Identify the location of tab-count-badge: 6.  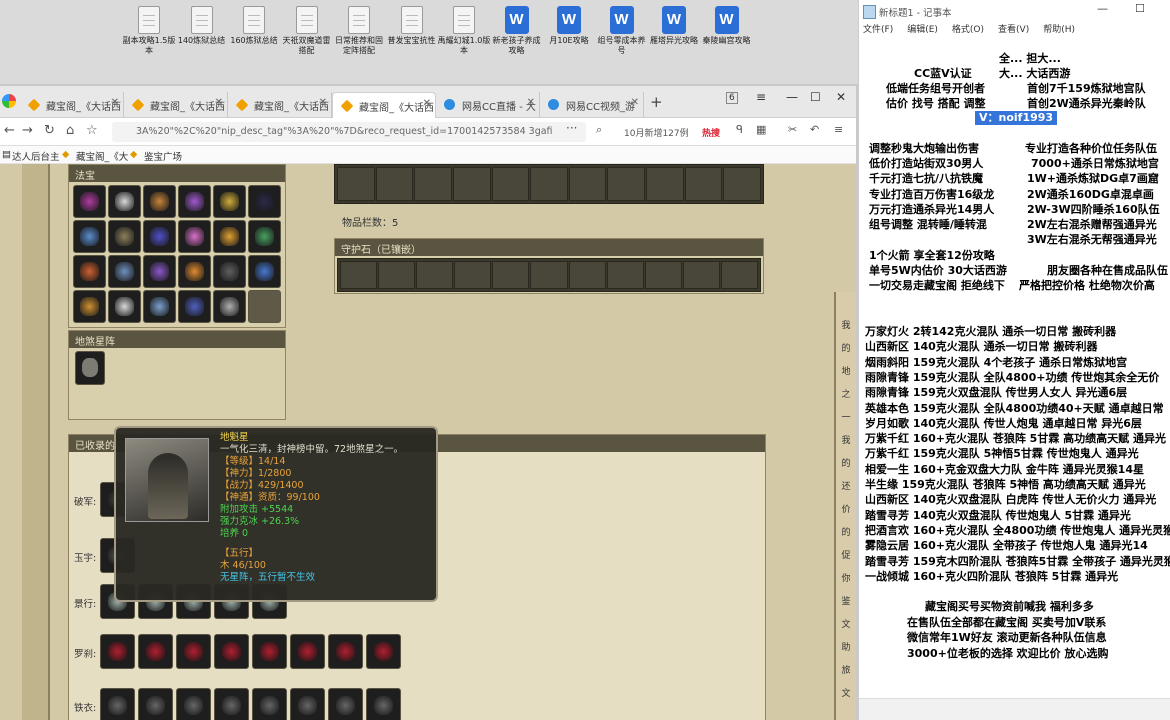
(732, 98).